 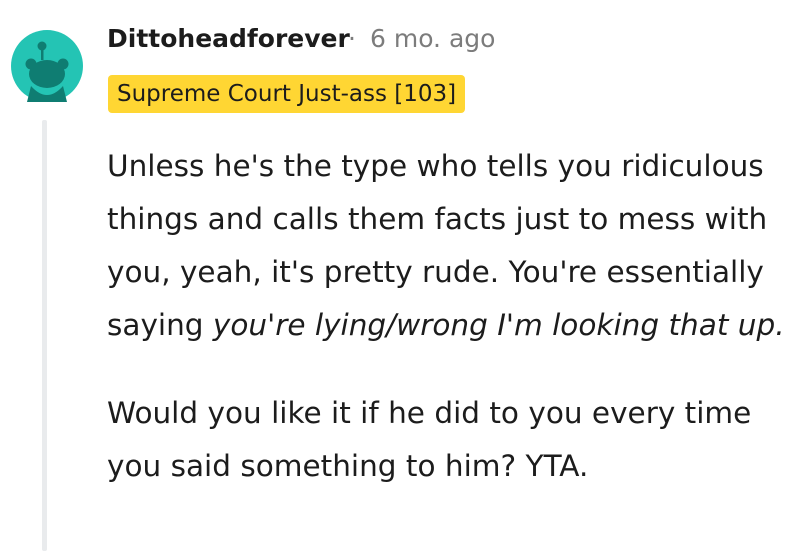 What do you see at coordinates (498, 325) in the screenshot?
I see `paragraph-italic-text: you're lying/wrong I'm looking that up.` at bounding box center [498, 325].